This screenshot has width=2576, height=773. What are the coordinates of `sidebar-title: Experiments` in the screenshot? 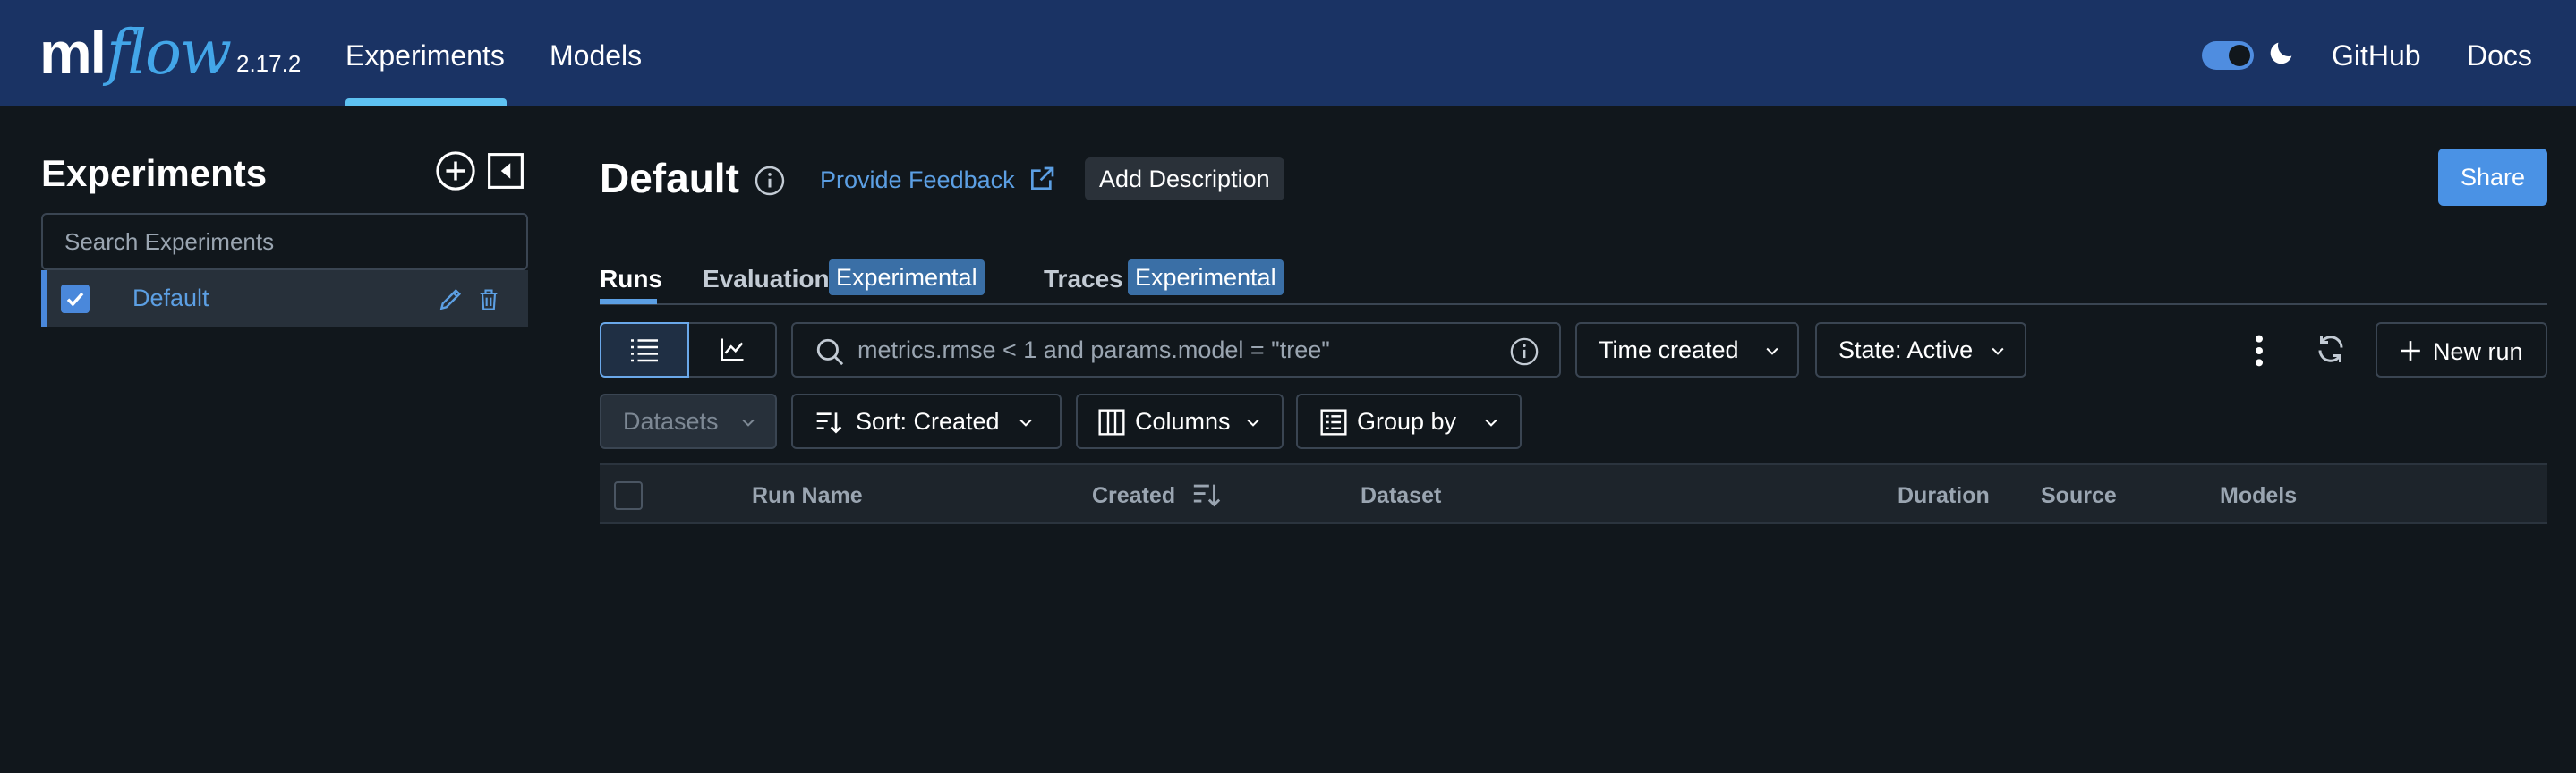 It's located at (154, 173).